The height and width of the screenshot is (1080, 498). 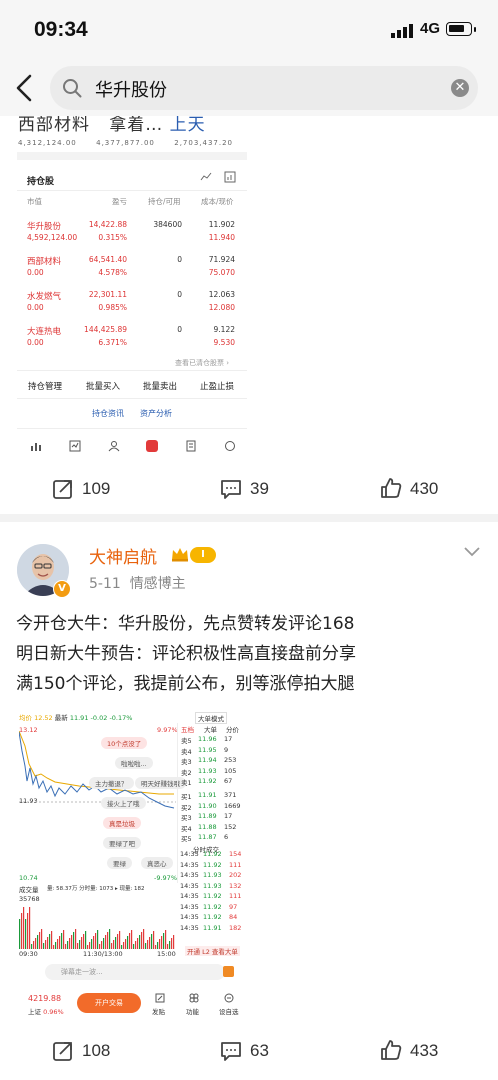 What do you see at coordinates (207, 795) in the screenshot?
I see `book-price: 11.91` at bounding box center [207, 795].